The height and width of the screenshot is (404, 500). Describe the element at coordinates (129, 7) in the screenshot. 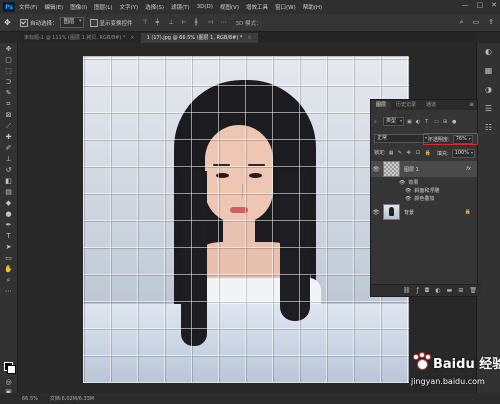

I see `menu-type: 文字(Y)` at that location.